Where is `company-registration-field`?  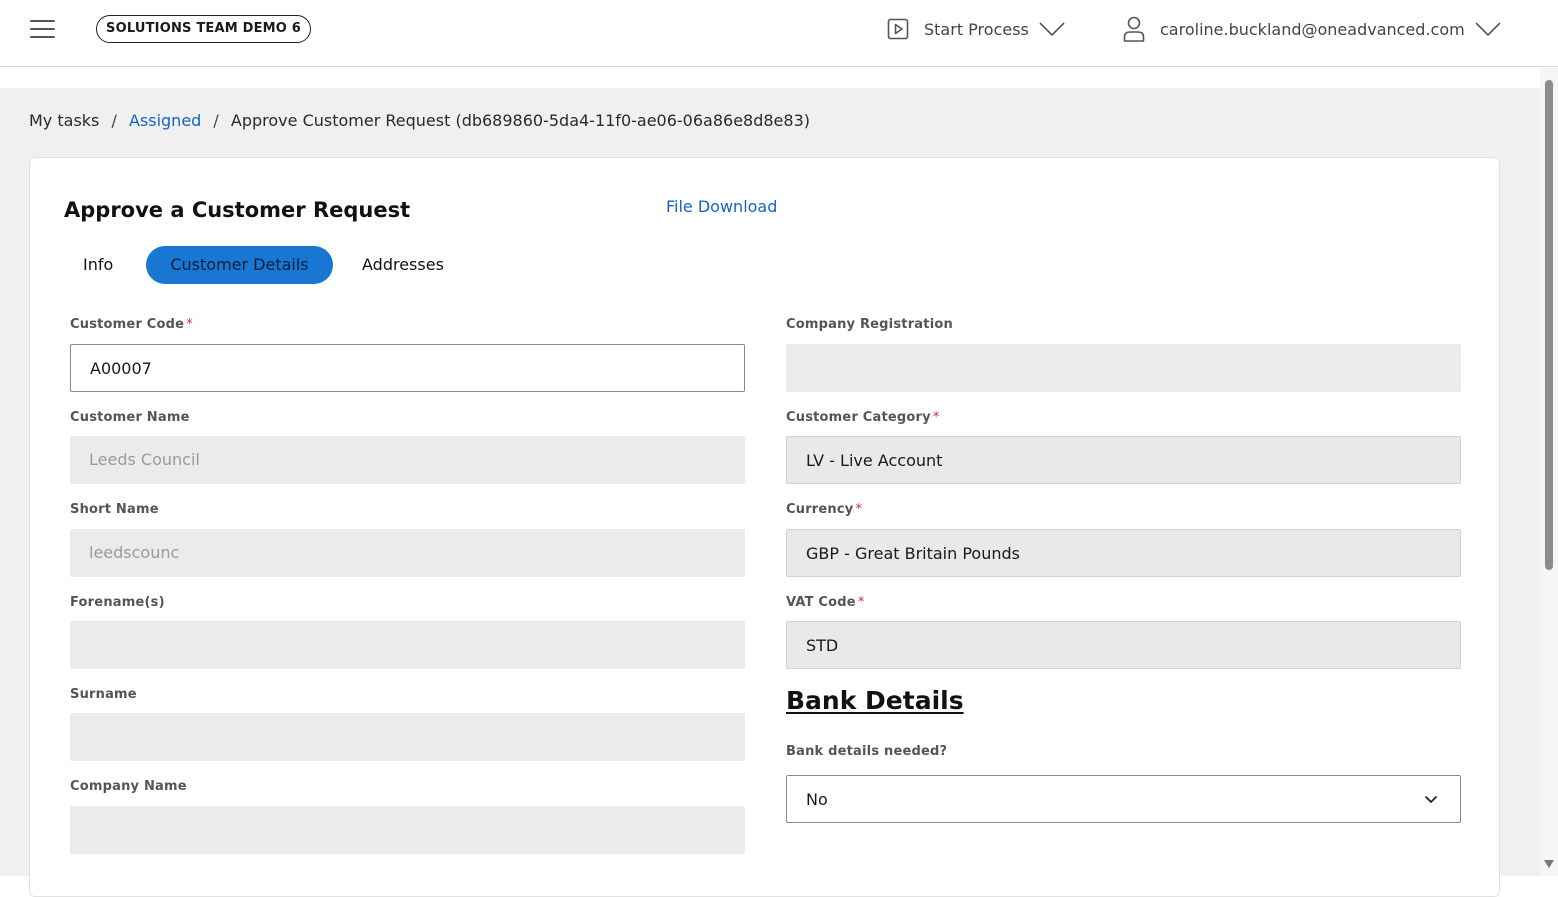 company-registration-field is located at coordinates (1123, 368).